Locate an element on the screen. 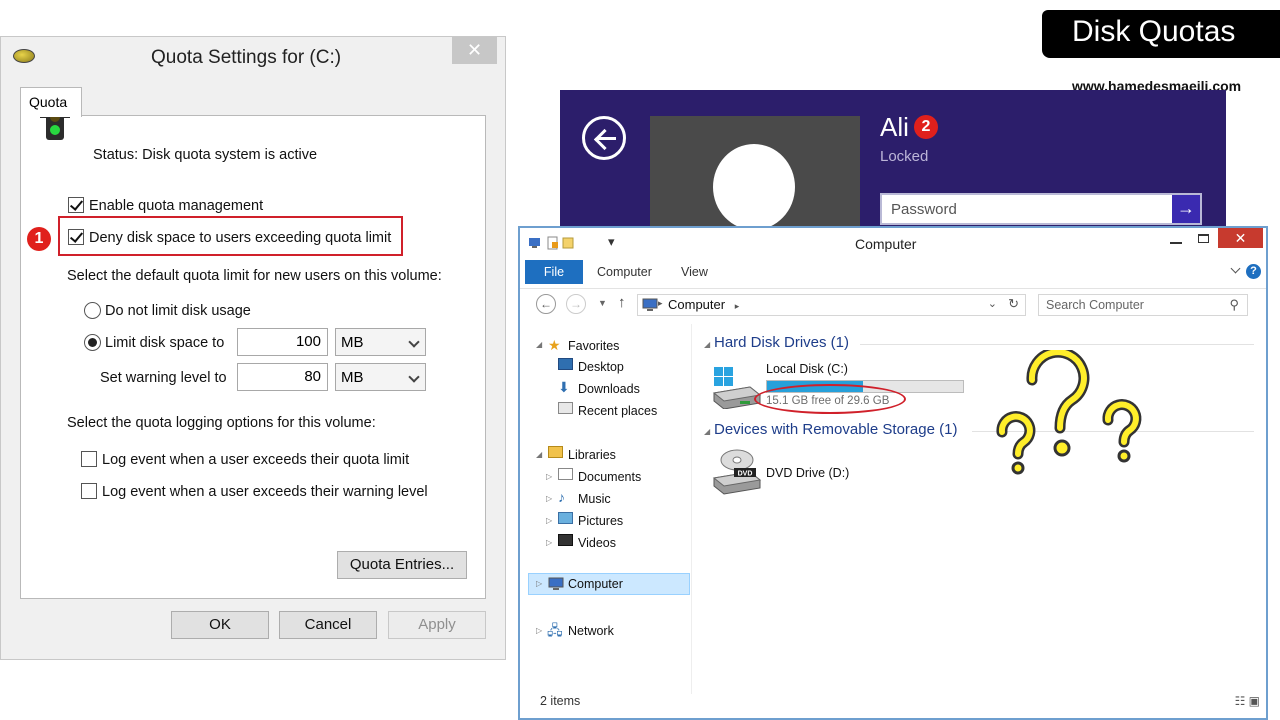 The image size is (1280, 720). explorer-title: Computer is located at coordinates (886, 244).